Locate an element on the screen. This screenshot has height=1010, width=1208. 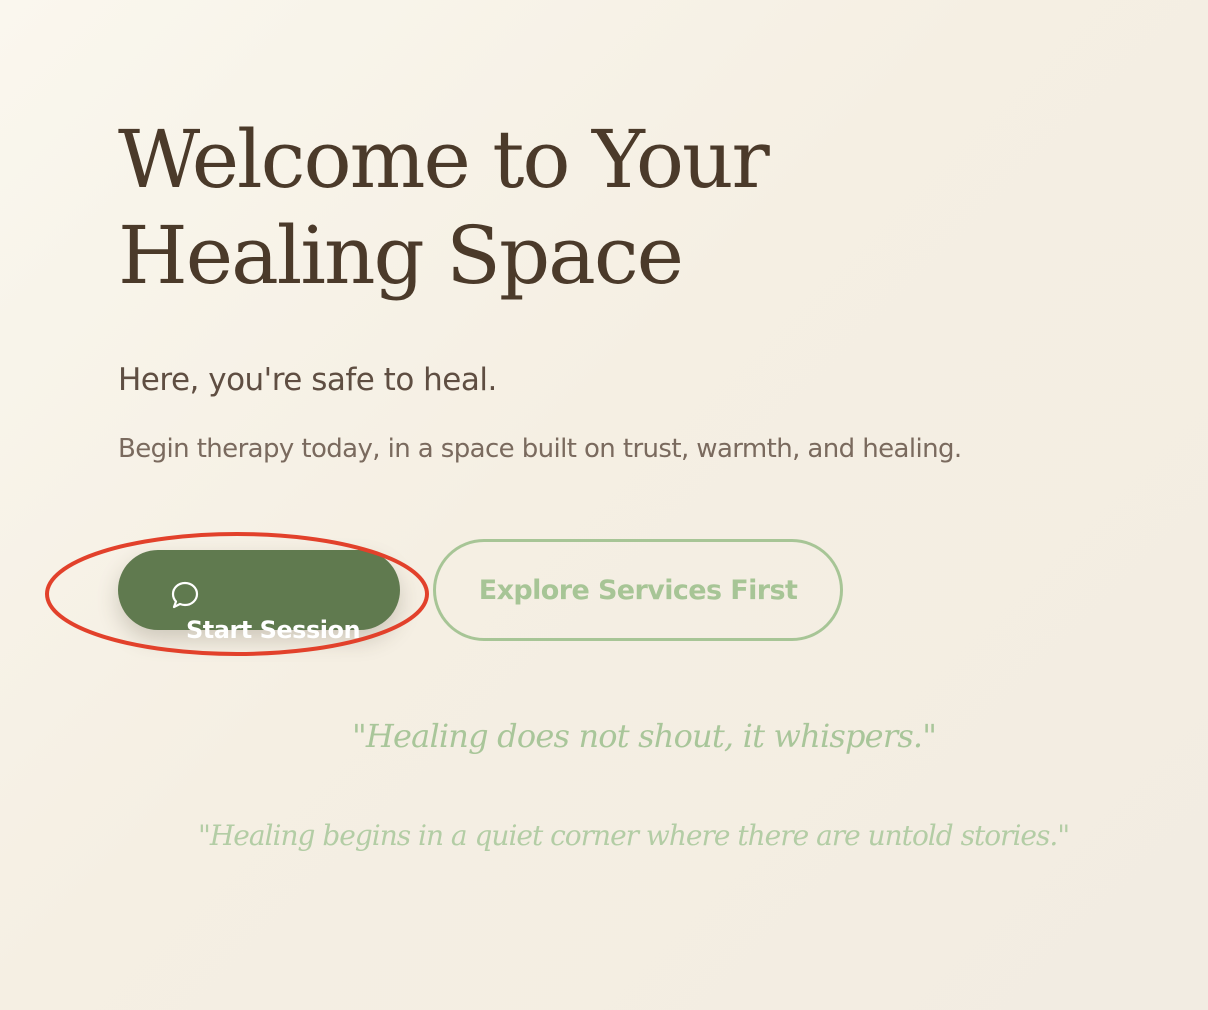
hero-title-line-2: Healing Space is located at coordinates (401, 255).